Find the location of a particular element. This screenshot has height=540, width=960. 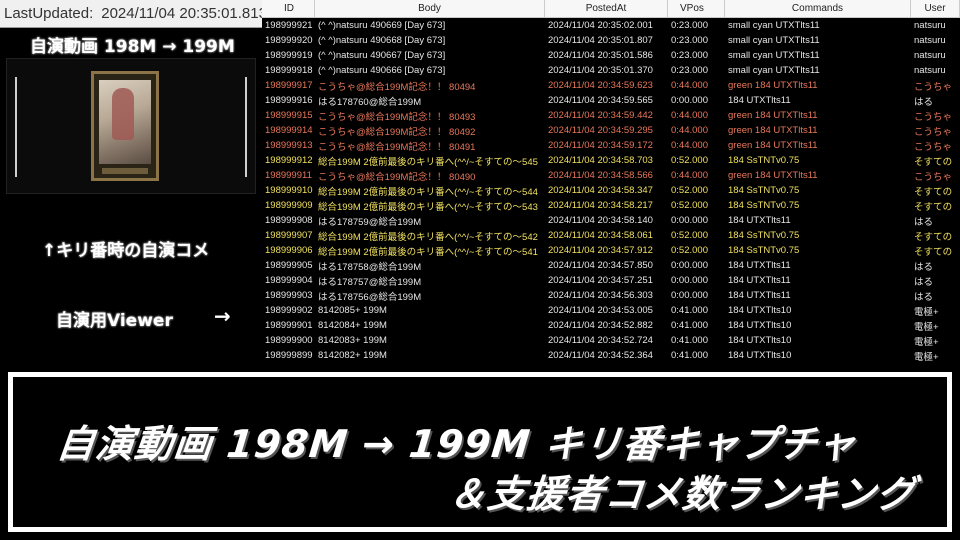

cell-body: (^ ^)natsuru 490667 [Day 673] is located at coordinates (382, 55).